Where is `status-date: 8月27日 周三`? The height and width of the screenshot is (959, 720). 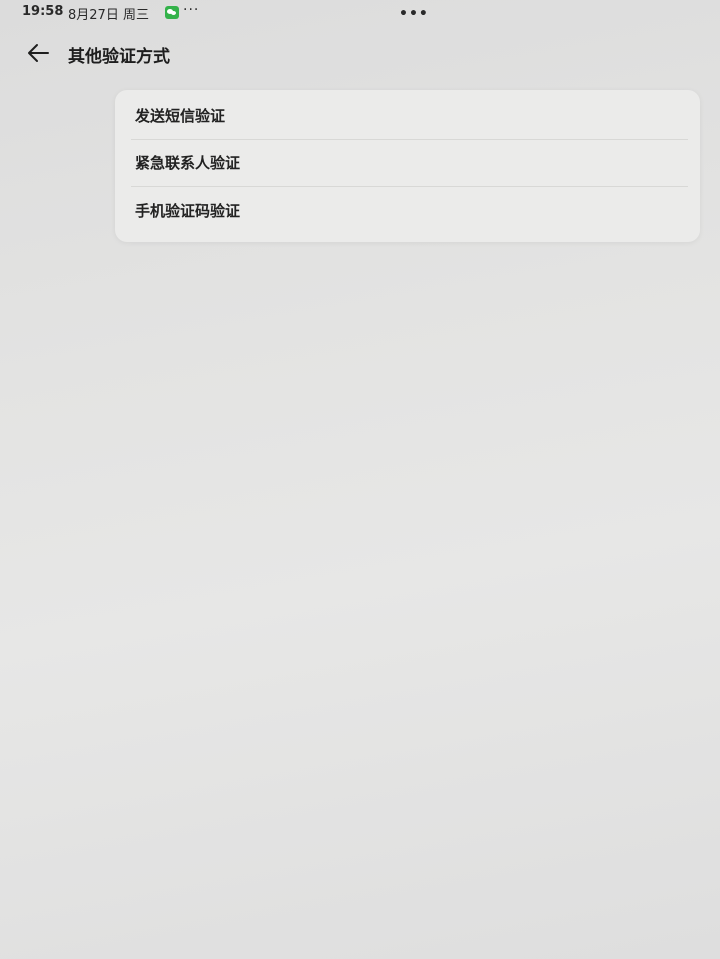 status-date: 8月27日 周三 is located at coordinates (108, 15).